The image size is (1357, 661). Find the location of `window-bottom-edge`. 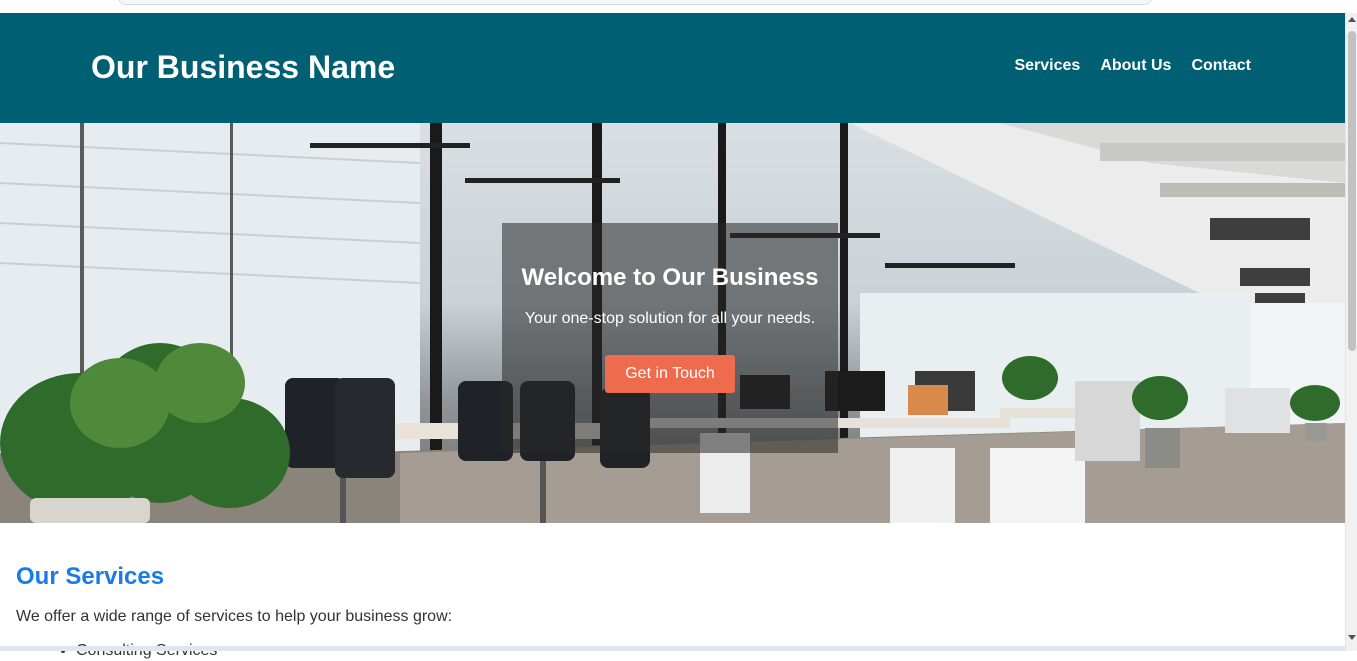

window-bottom-edge is located at coordinates (678, 648).